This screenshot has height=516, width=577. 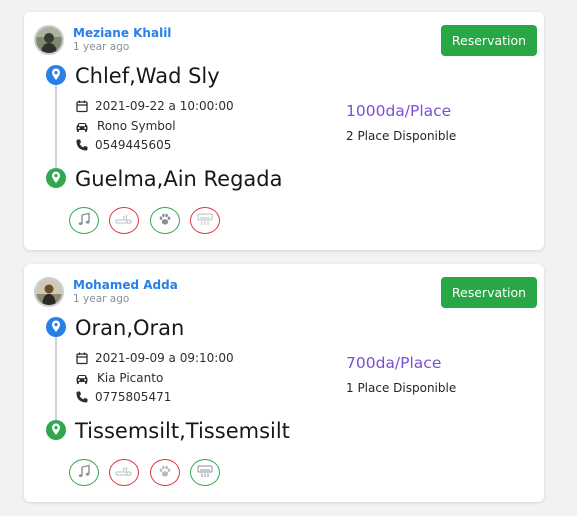 I want to click on pets-denied-badge, so click(x=165, y=472).